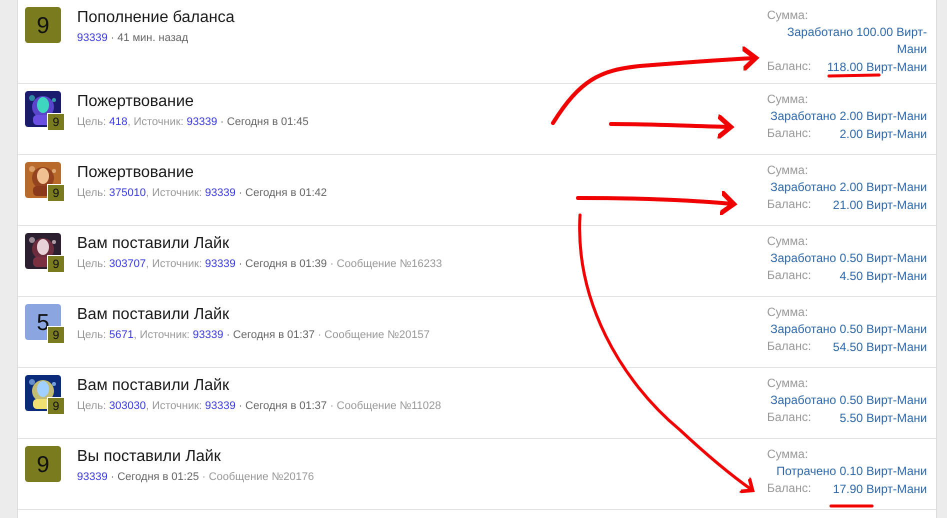  Describe the element at coordinates (118, 122) in the screenshot. I see `user-link: 418` at that location.